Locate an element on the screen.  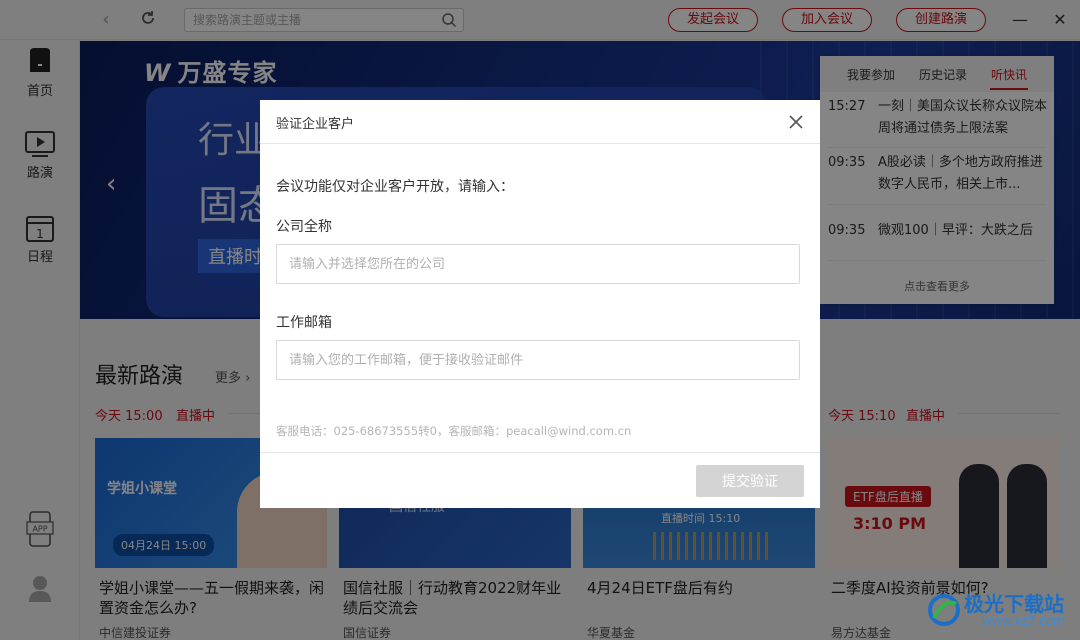
dialog-header: 验证企业客户 is located at coordinates (540, 122).